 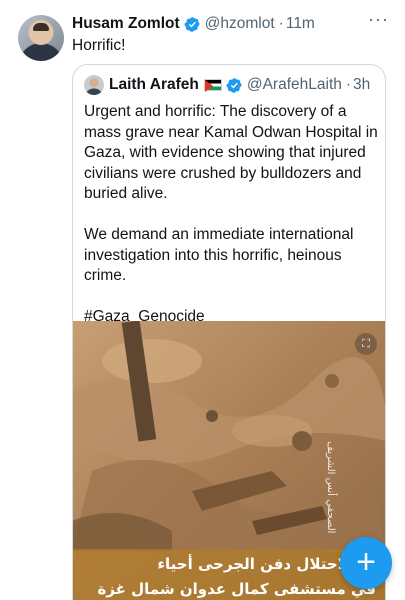 What do you see at coordinates (41, 38) in the screenshot?
I see `author-avatar` at bounding box center [41, 38].